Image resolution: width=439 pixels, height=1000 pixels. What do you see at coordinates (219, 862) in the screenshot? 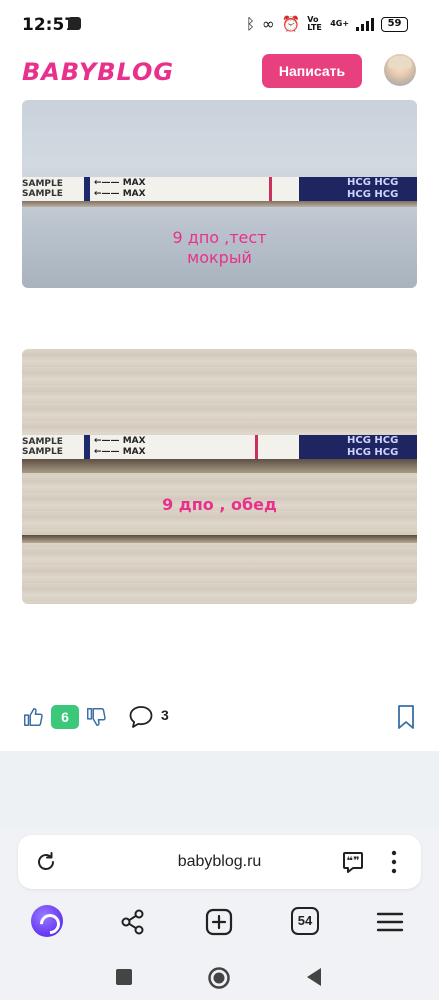
I see `address-bar: babyblog.ru ❝❞` at bounding box center [219, 862].